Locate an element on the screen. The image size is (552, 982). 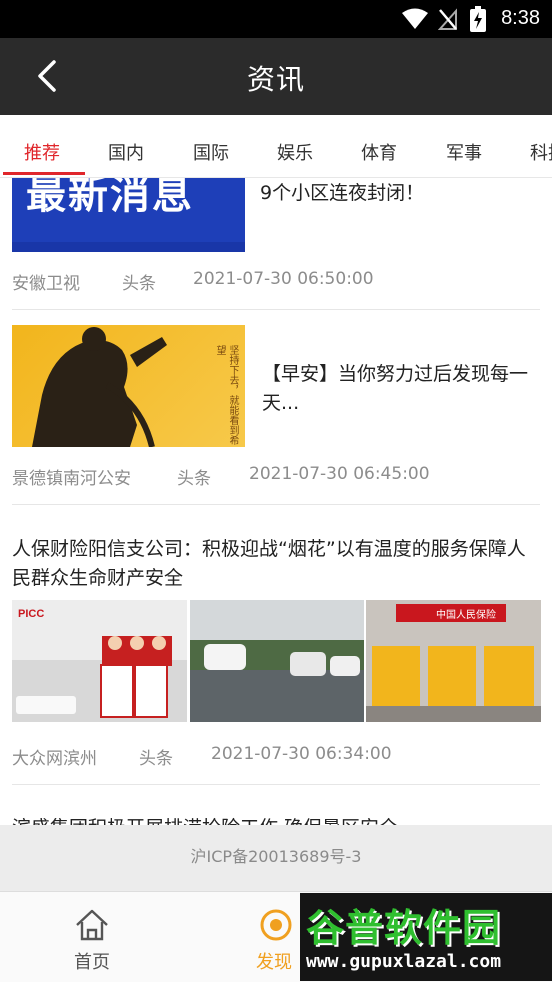
news-title: 人保财险阳信支公司：积极迎战“烟花”以有温度的服务保障人民群众生命财产安全 is located at coordinates (269, 563).